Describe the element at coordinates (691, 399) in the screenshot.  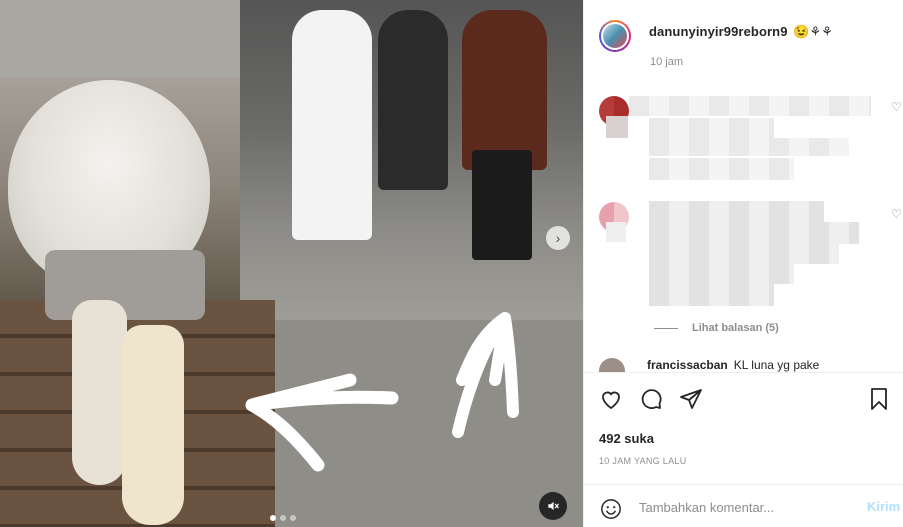
I see `share-icon` at that location.